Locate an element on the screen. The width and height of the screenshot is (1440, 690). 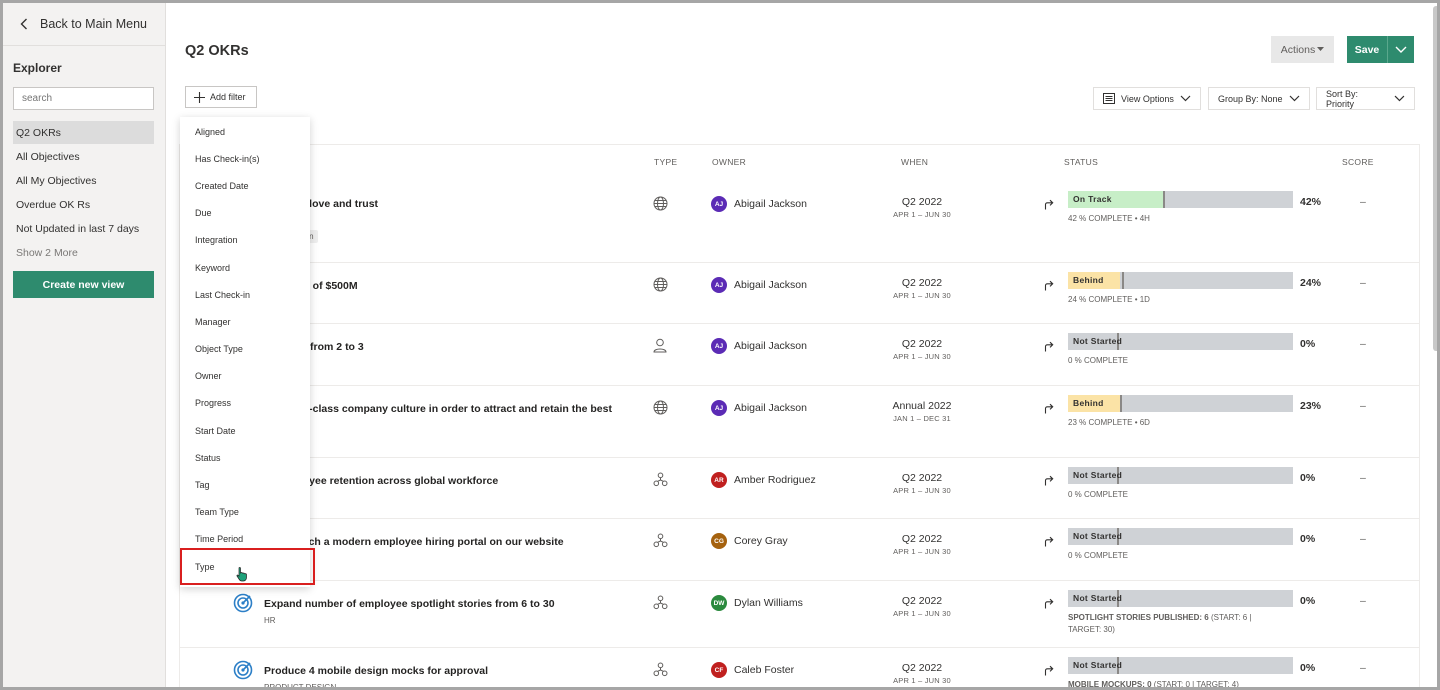
time-period-range: APR 1 – JUN 30 is located at coordinates (922, 356).